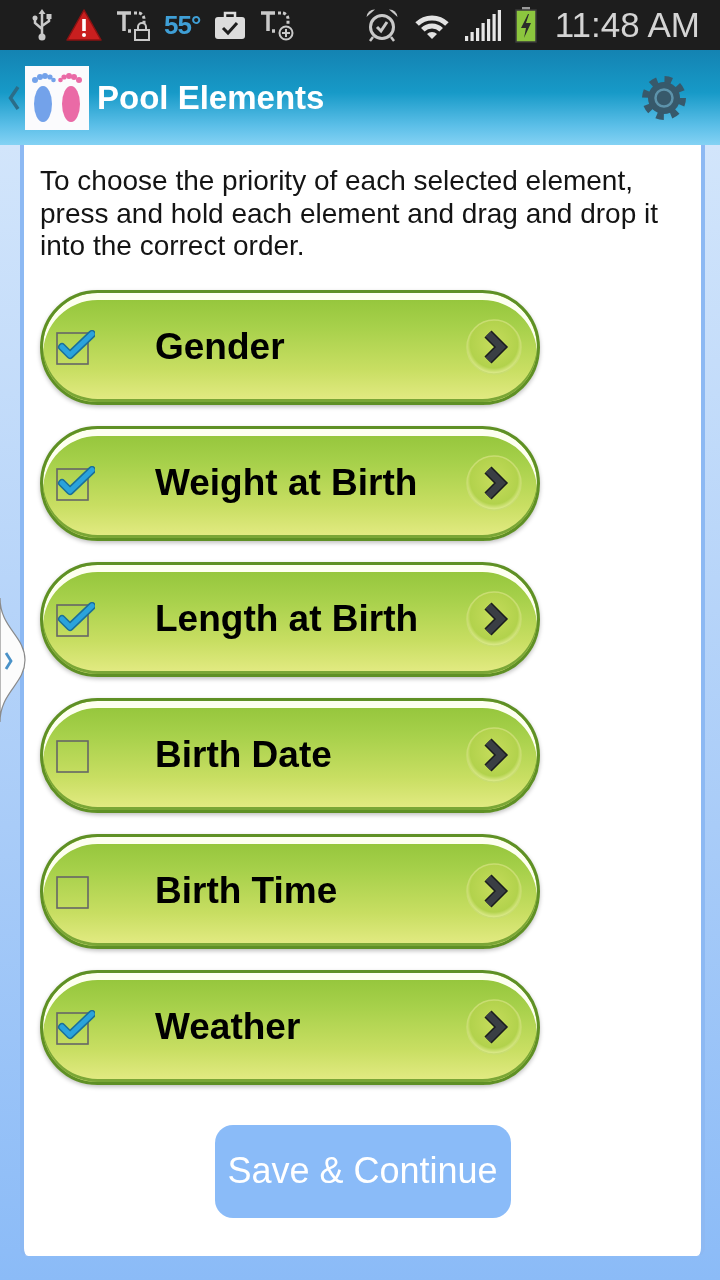  I want to click on temperature-text: 55°, so click(182, 25).